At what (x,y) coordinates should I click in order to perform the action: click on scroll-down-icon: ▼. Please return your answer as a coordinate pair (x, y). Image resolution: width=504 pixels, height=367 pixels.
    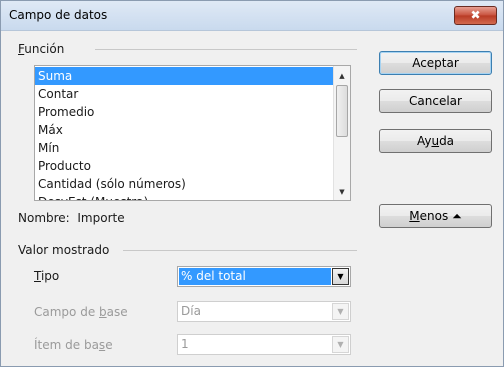
    Looking at the image, I should click on (342, 192).